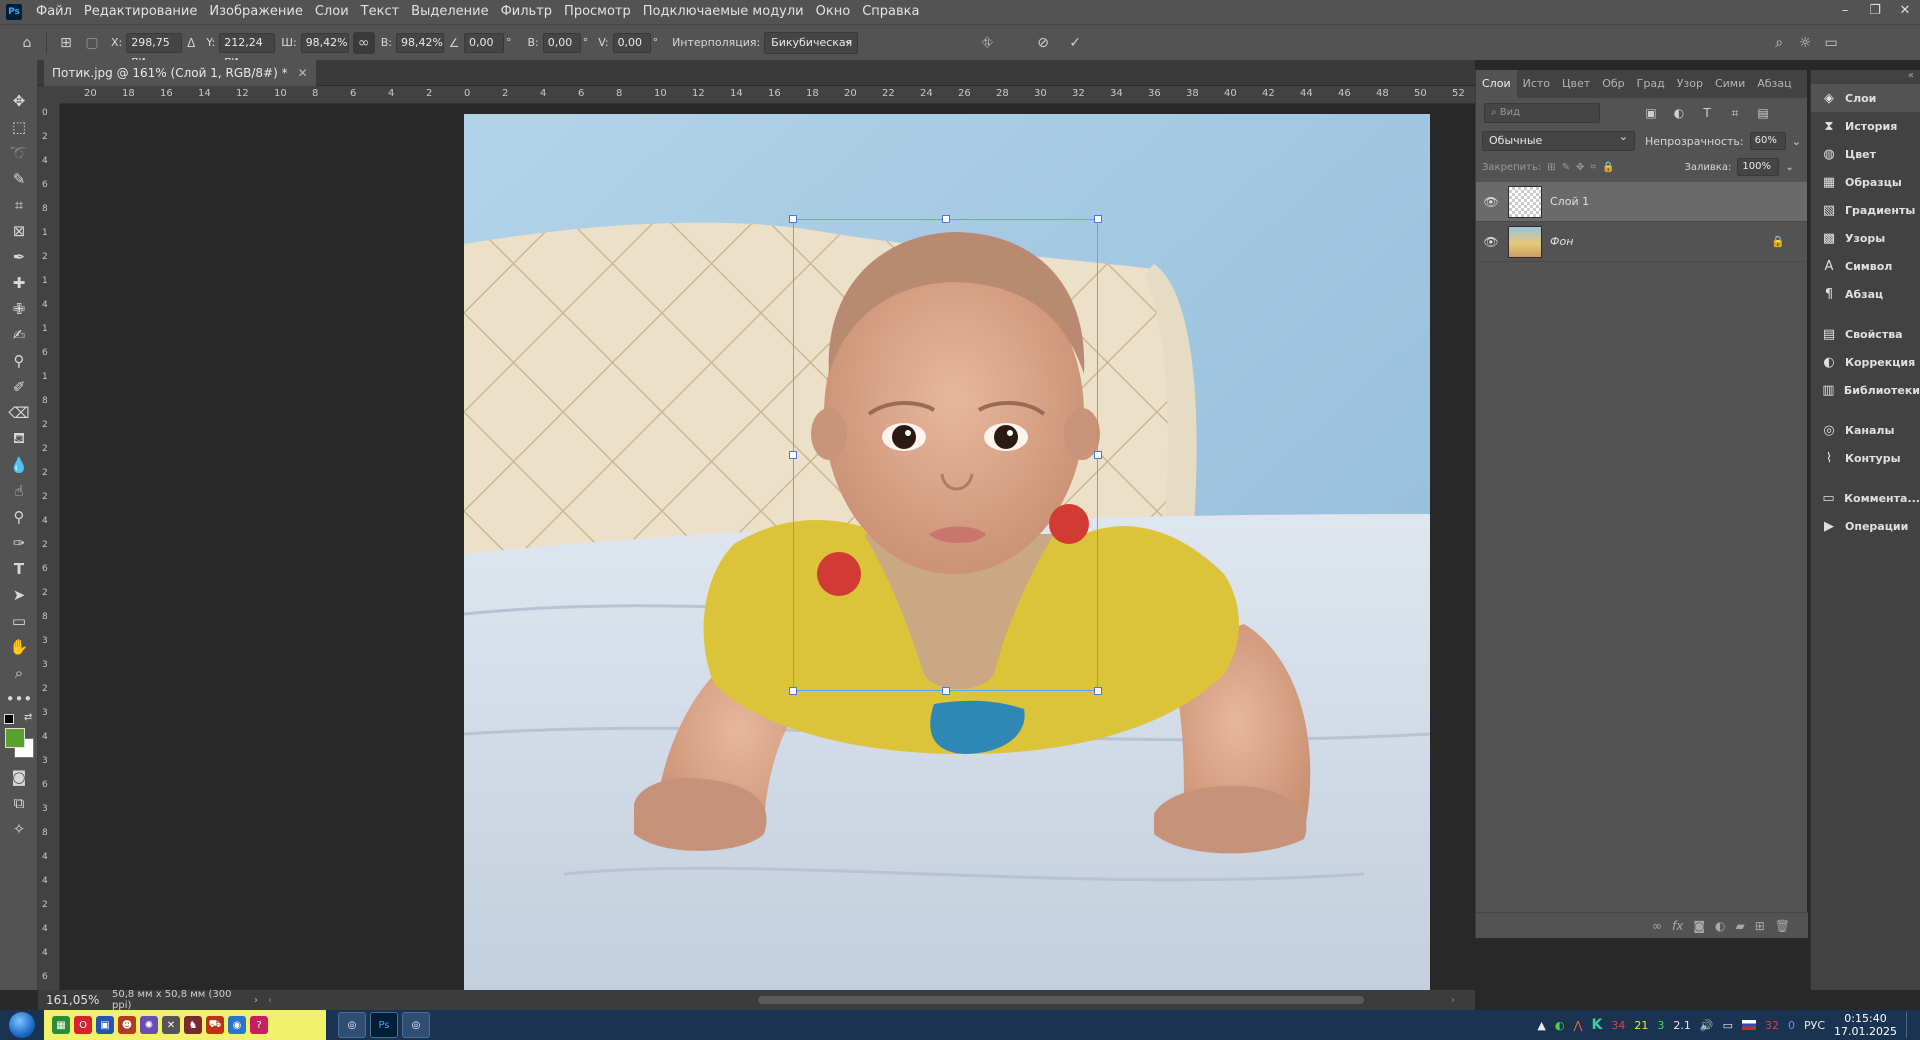 The height and width of the screenshot is (1040, 1920). What do you see at coordinates (1910, 1025) in the screenshot?
I see `show-desktop-button` at bounding box center [1910, 1025].